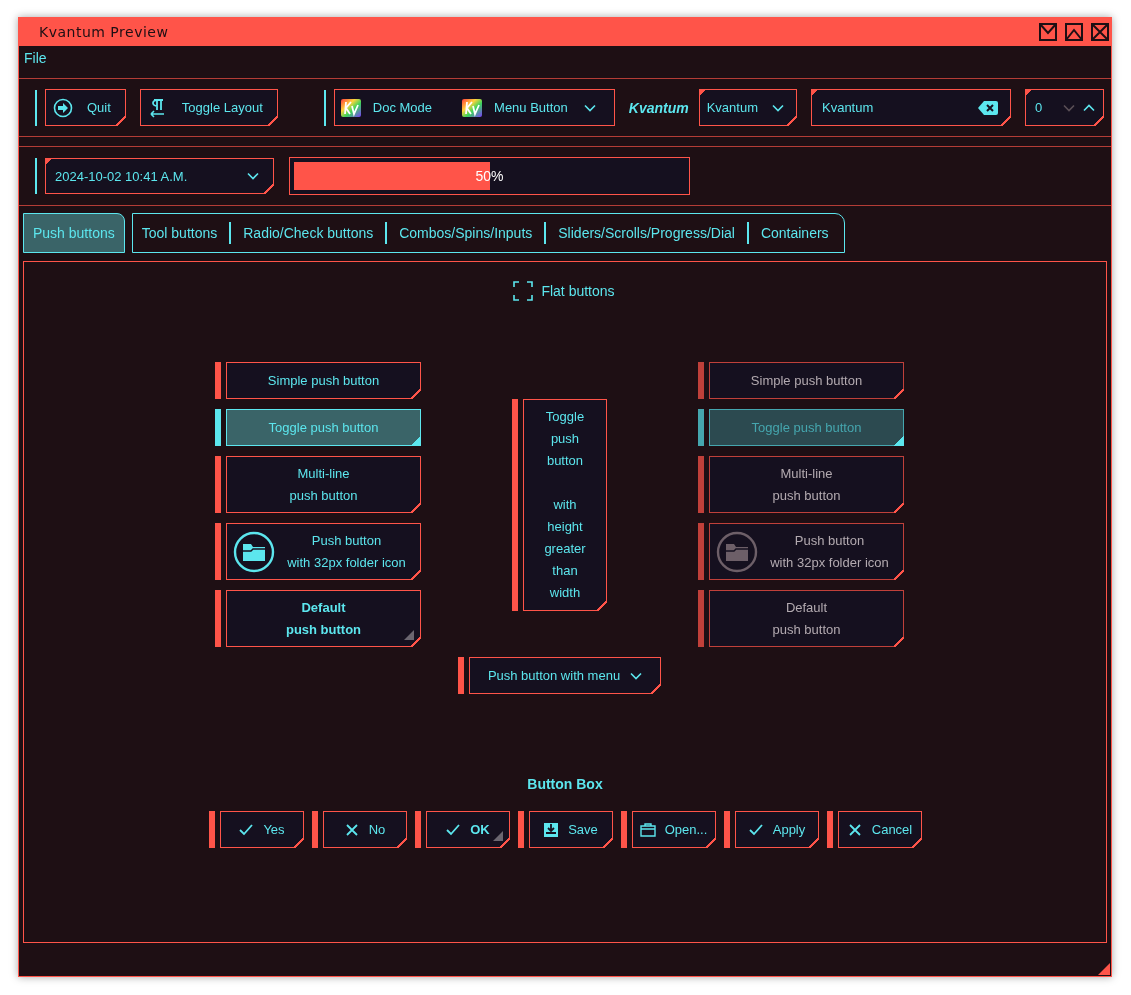 The width and height of the screenshot is (1131, 995). I want to click on briefcase-icon, so click(647, 829).